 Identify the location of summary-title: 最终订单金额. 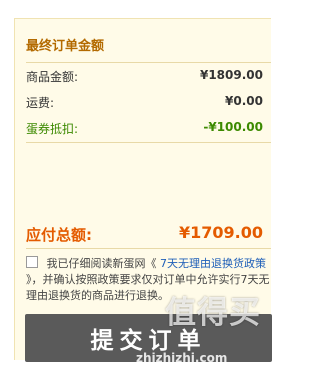
(65, 46).